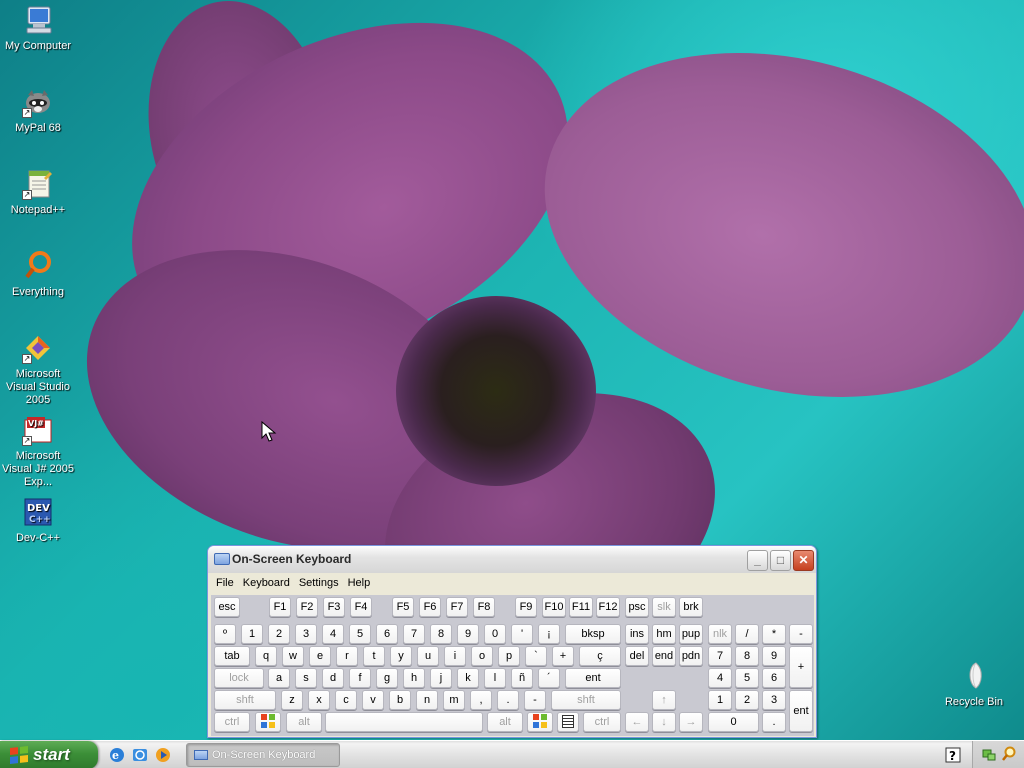 The width and height of the screenshot is (1024, 768). What do you see at coordinates (334, 607) in the screenshot?
I see `key-f3: F3` at bounding box center [334, 607].